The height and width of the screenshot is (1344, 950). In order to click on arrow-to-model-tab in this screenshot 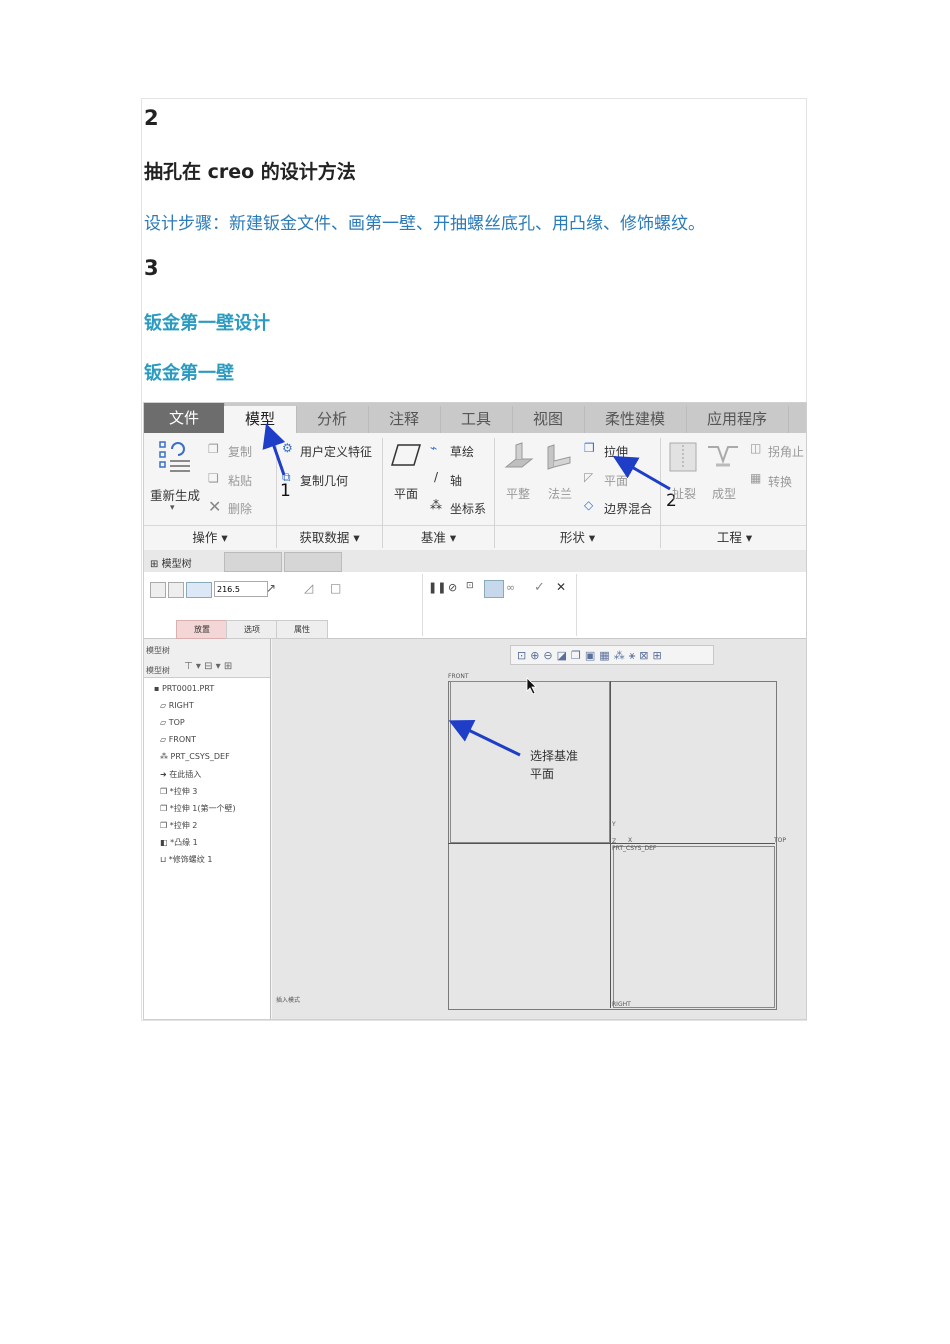, I will do `click(274, 449)`.